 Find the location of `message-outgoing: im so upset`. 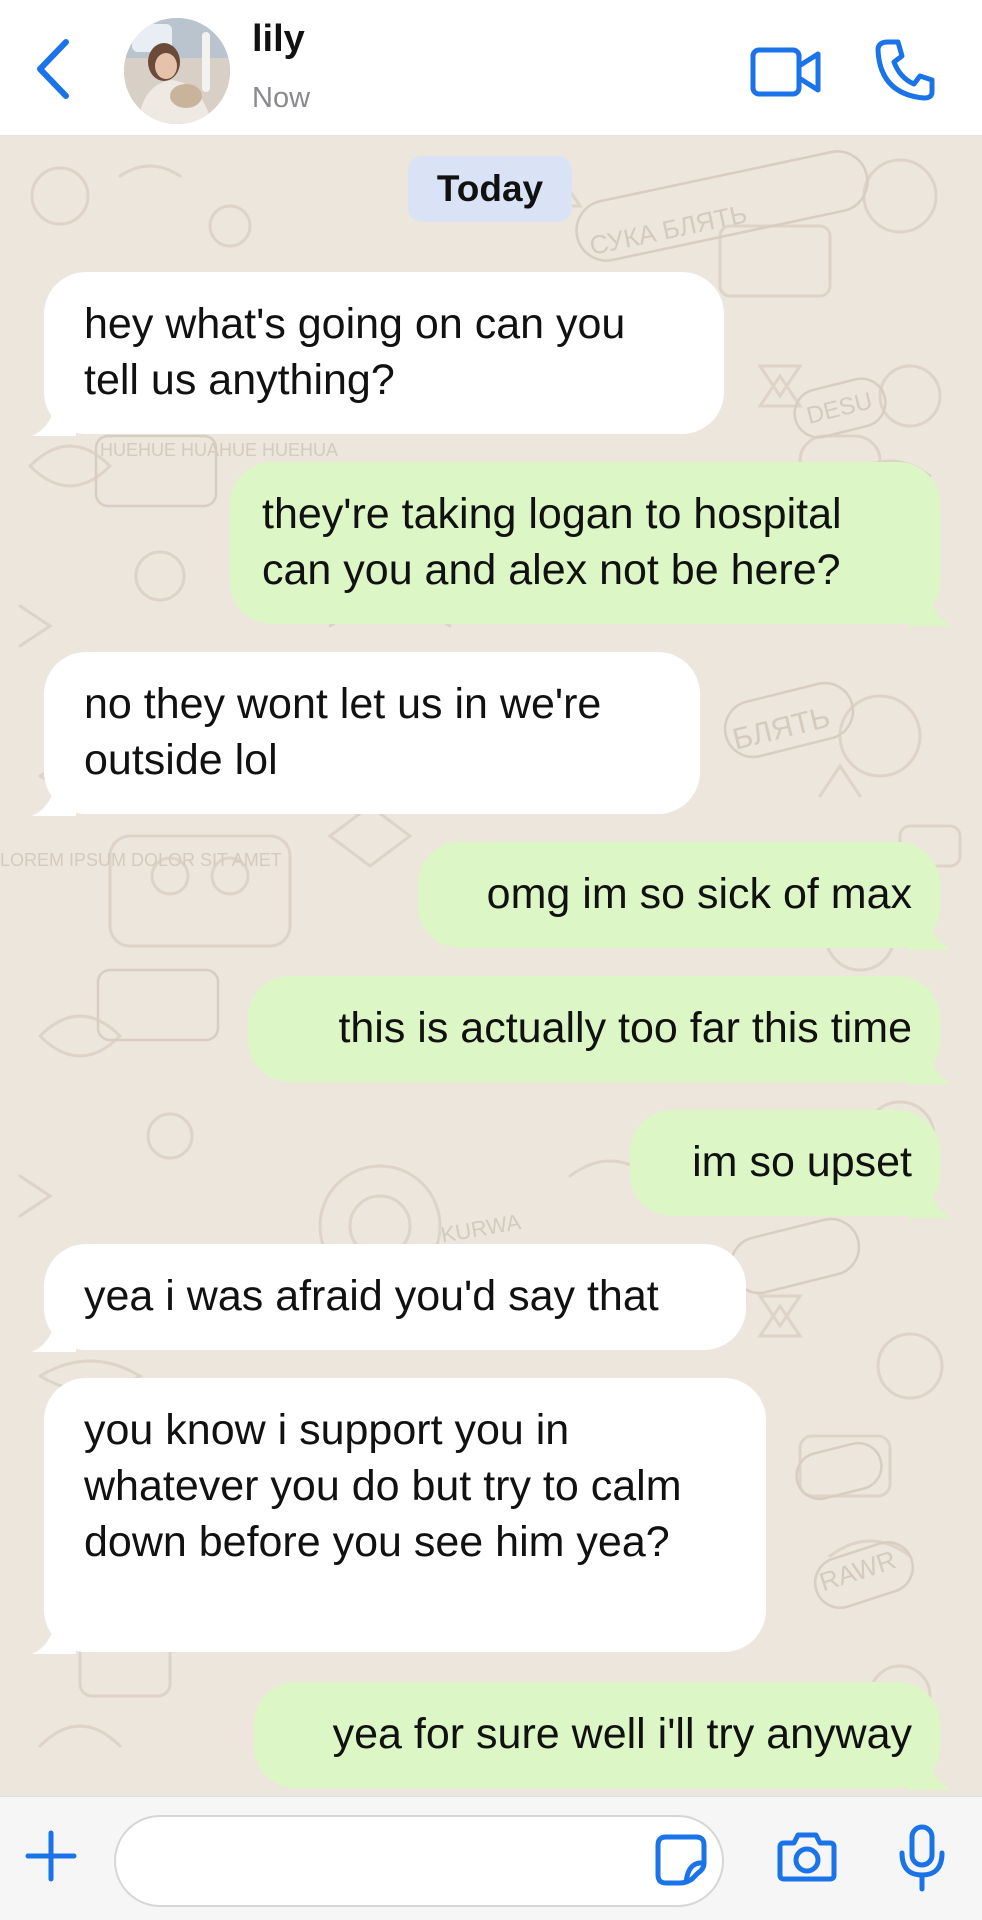

message-outgoing: im so upset is located at coordinates (791, 1164).